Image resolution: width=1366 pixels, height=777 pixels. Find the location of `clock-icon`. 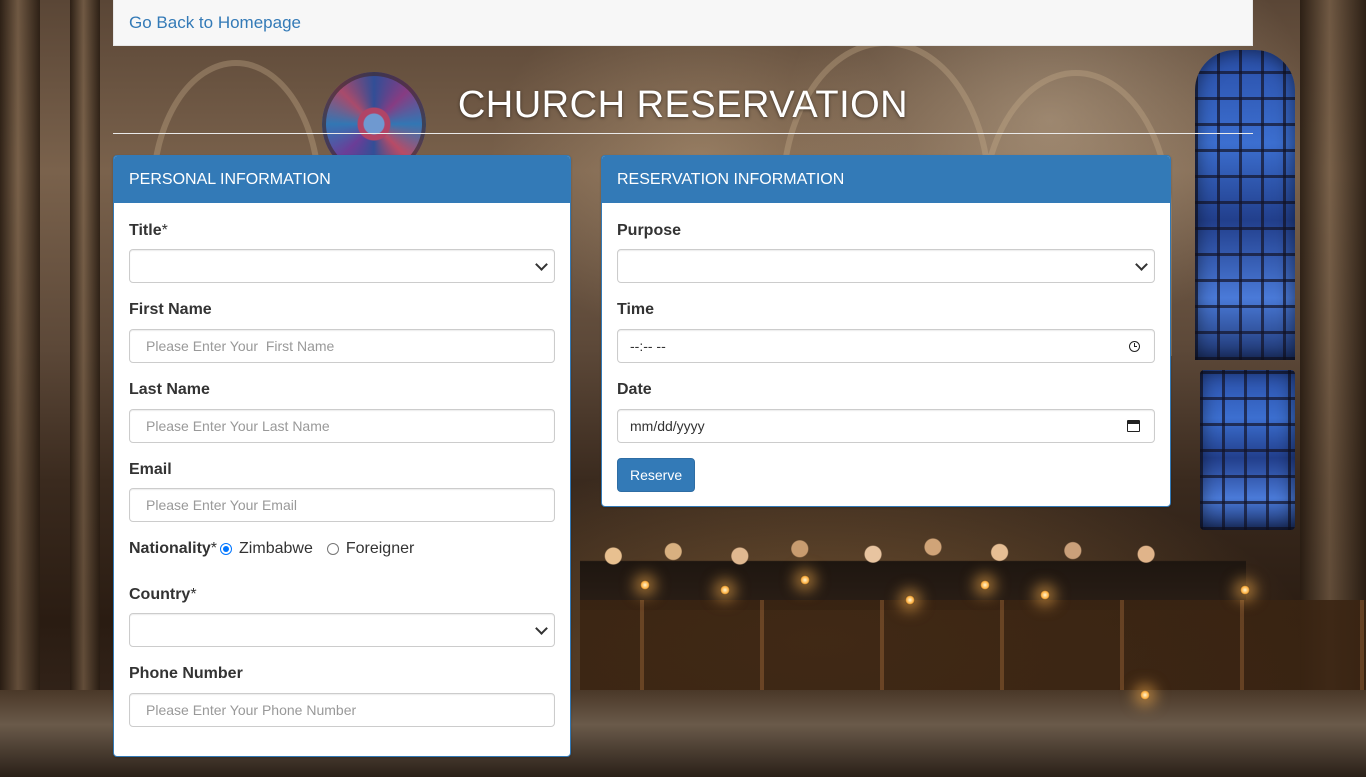

clock-icon is located at coordinates (1134, 346).